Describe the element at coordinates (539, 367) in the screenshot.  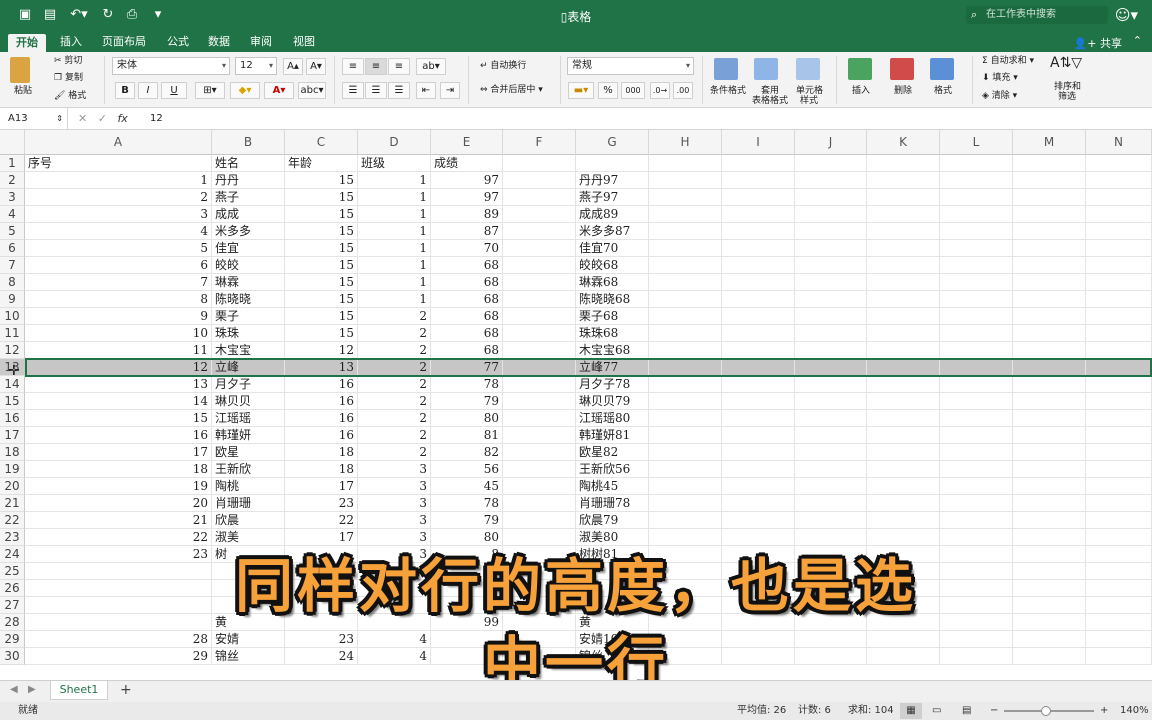
I see `cell-f` at that location.